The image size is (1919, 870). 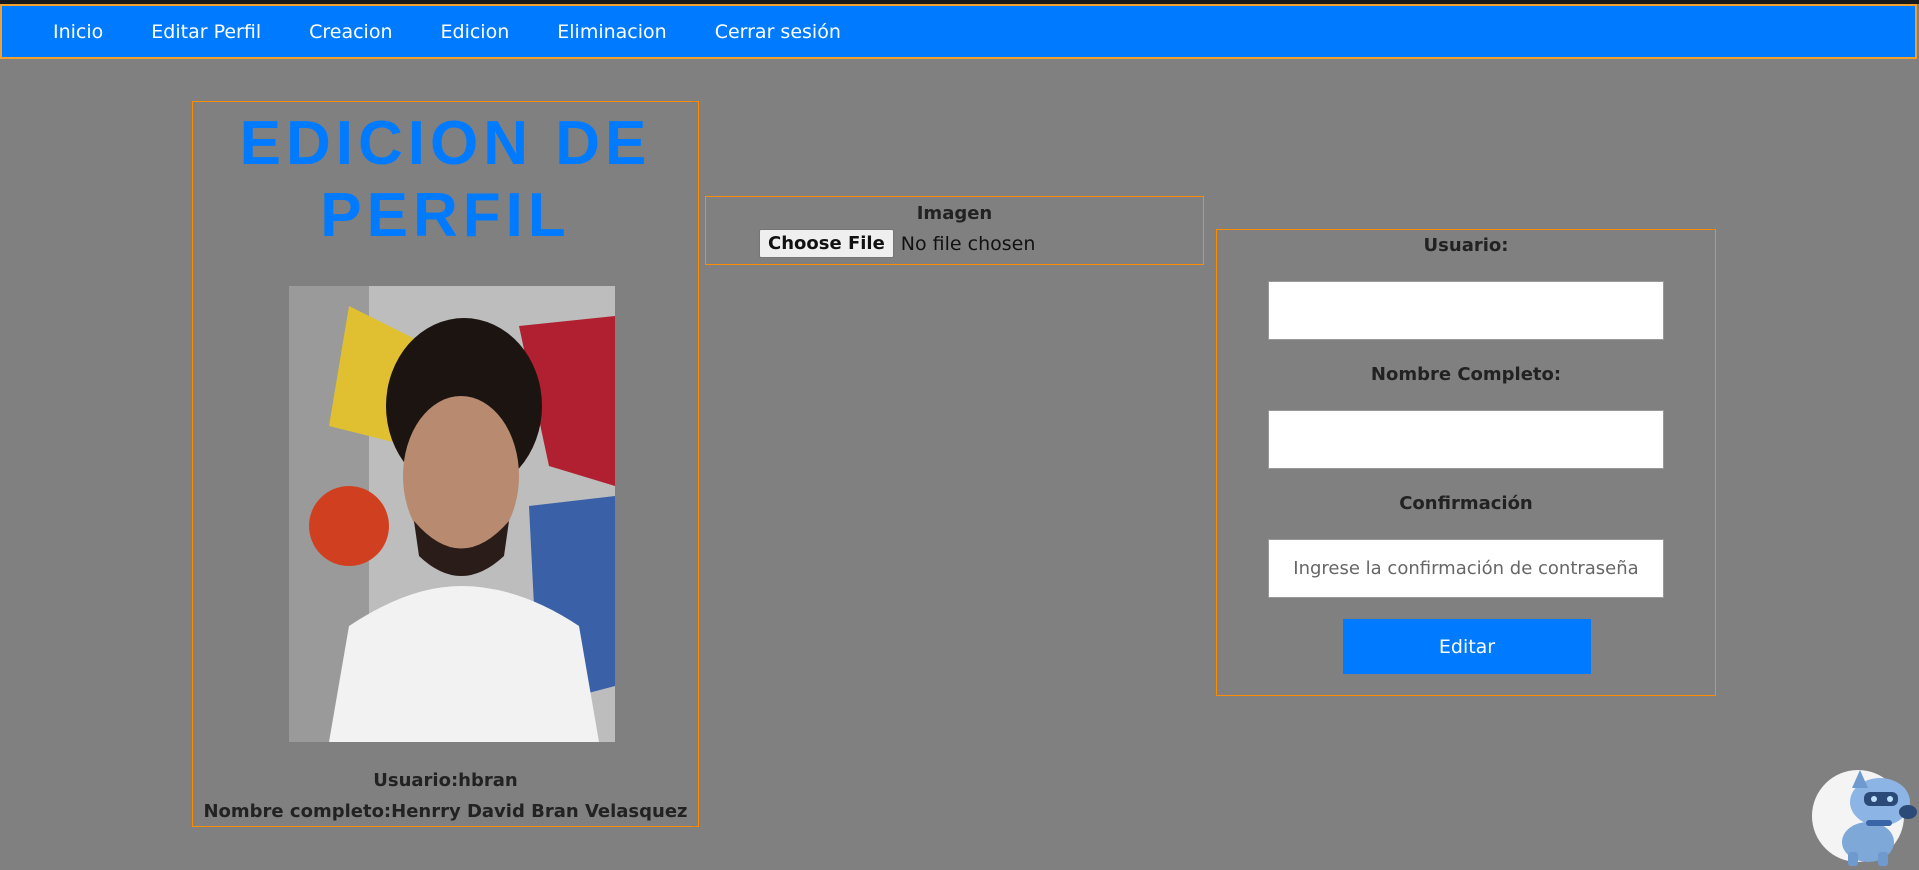 I want to click on confirmacion-input, so click(x=1466, y=568).